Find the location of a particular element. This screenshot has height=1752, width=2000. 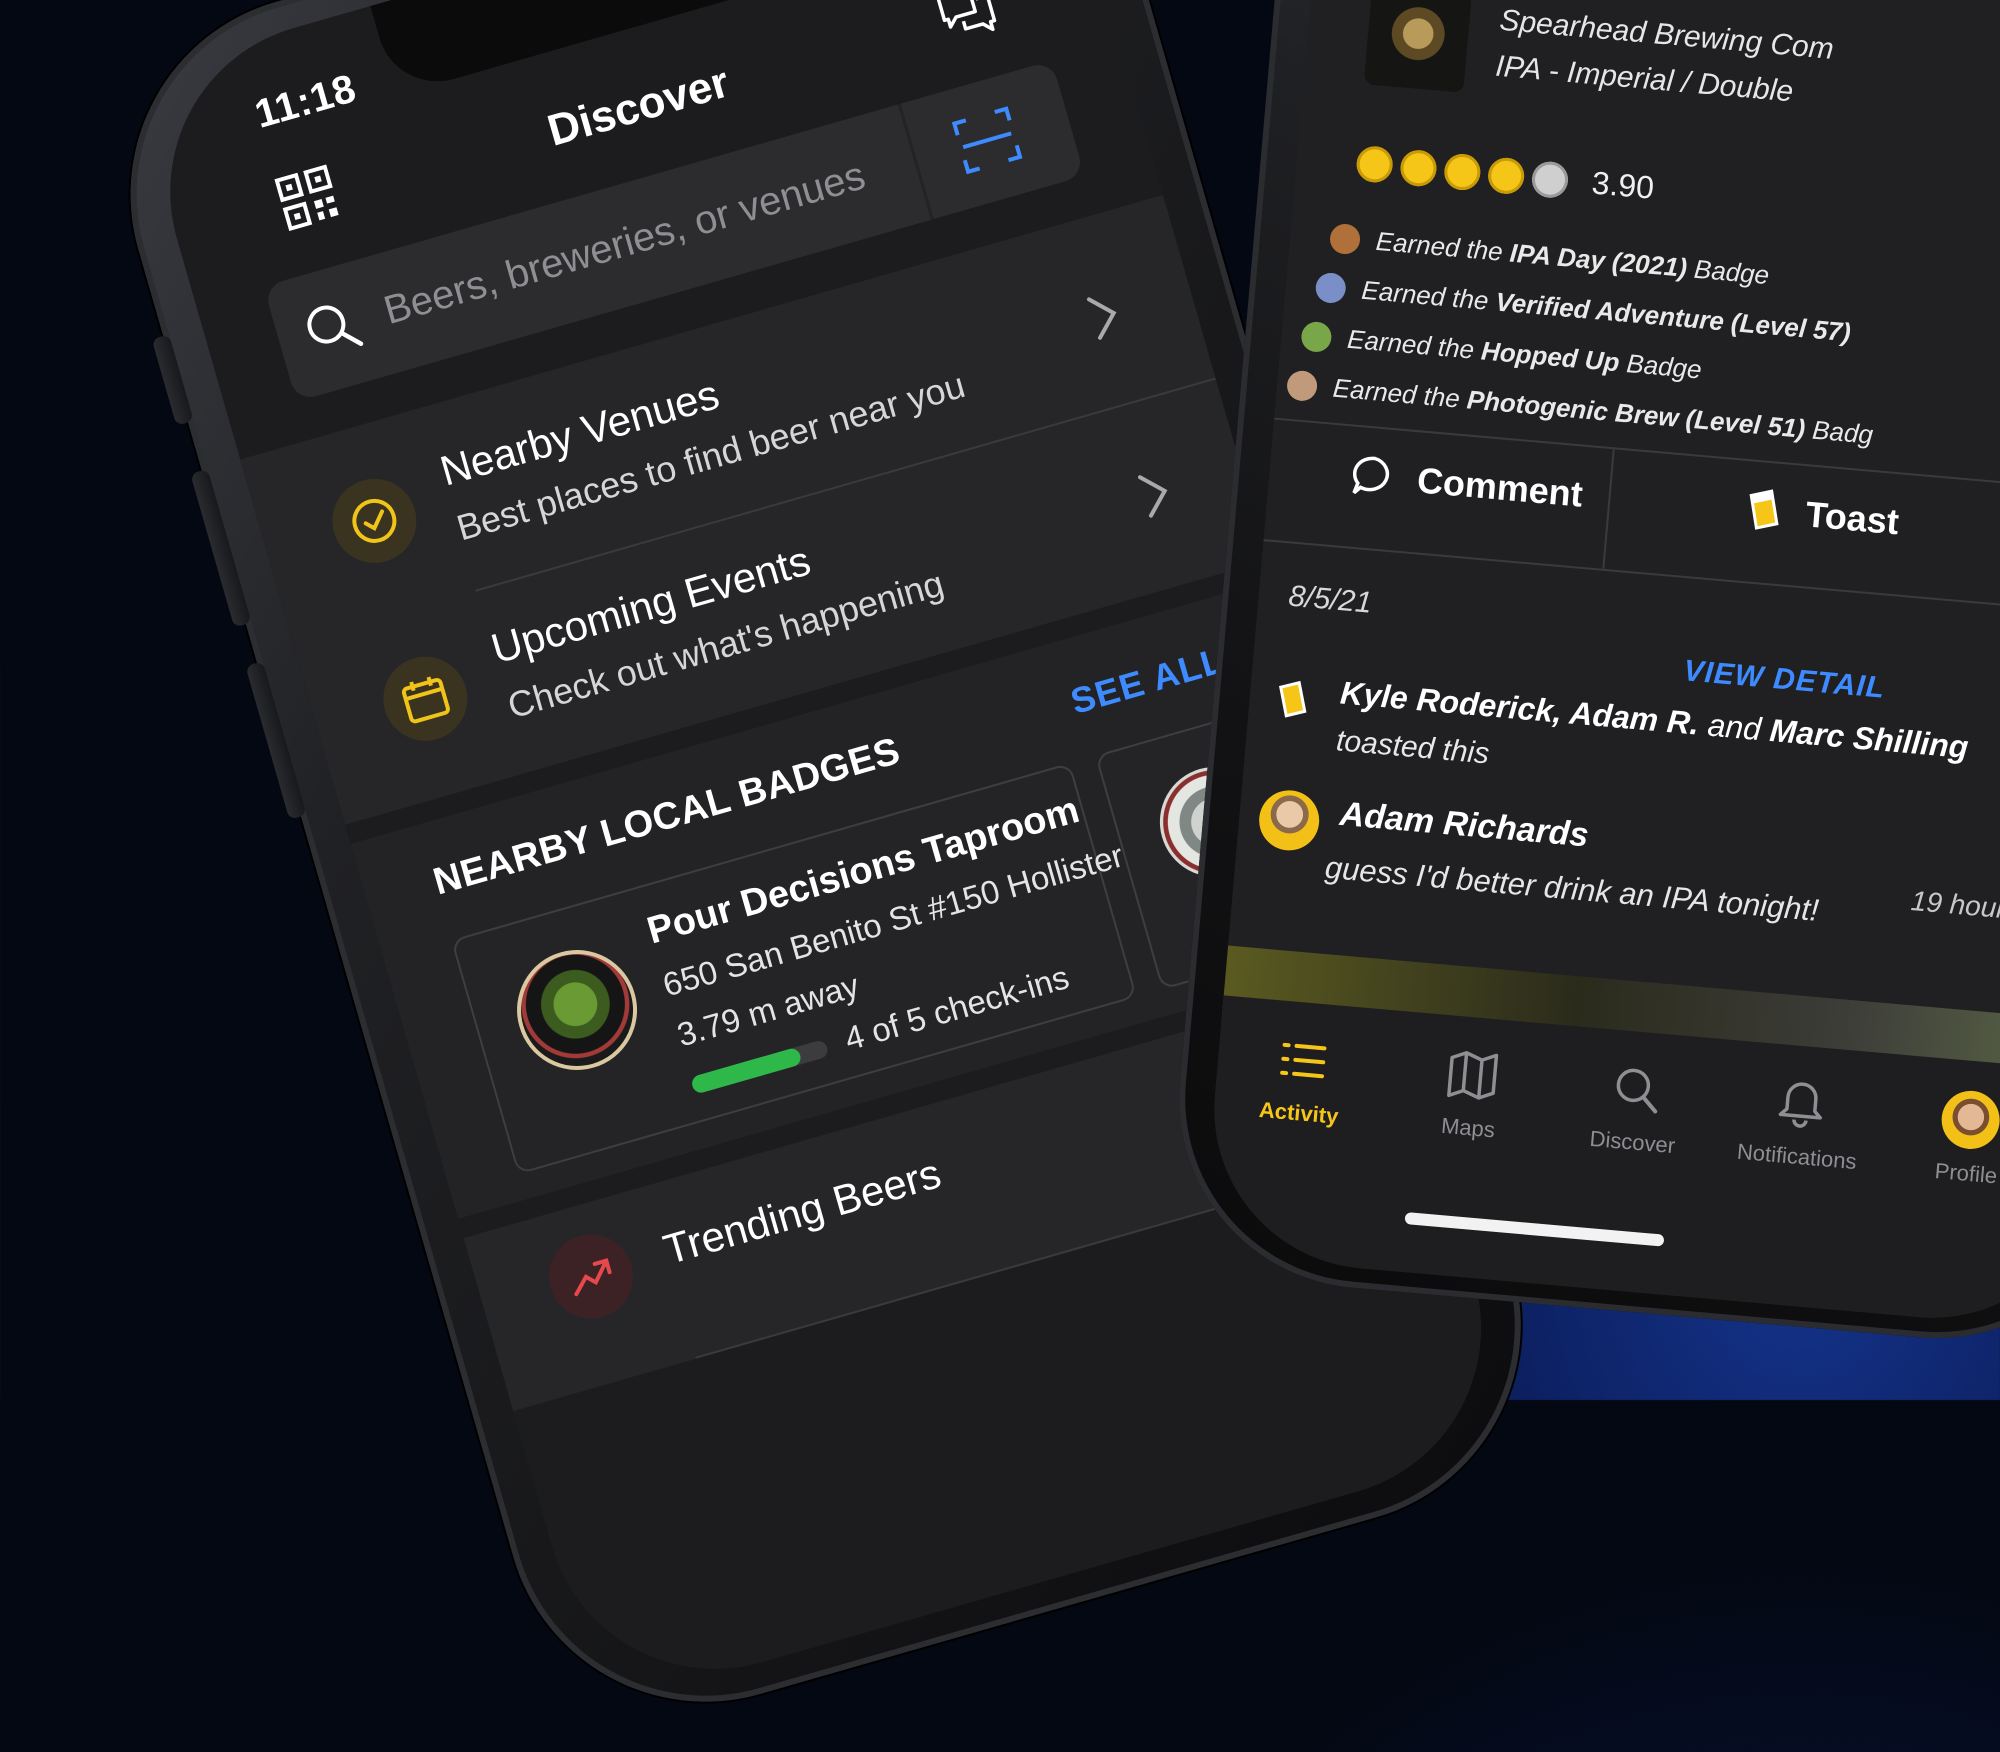

toast-label: Toast is located at coordinates (1852, 518).